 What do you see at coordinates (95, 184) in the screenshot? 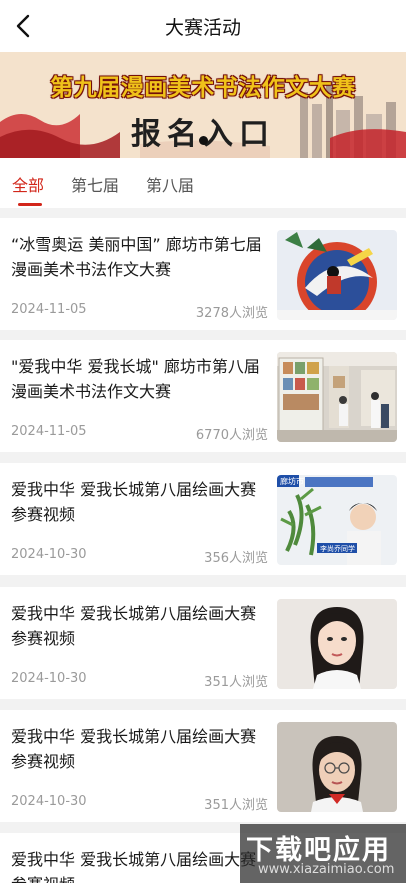
I see `tab-seventh: 第七届` at bounding box center [95, 184].